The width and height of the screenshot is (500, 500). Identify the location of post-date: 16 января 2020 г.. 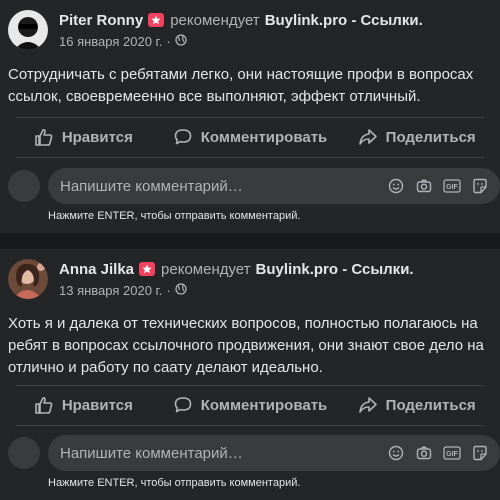
(110, 41).